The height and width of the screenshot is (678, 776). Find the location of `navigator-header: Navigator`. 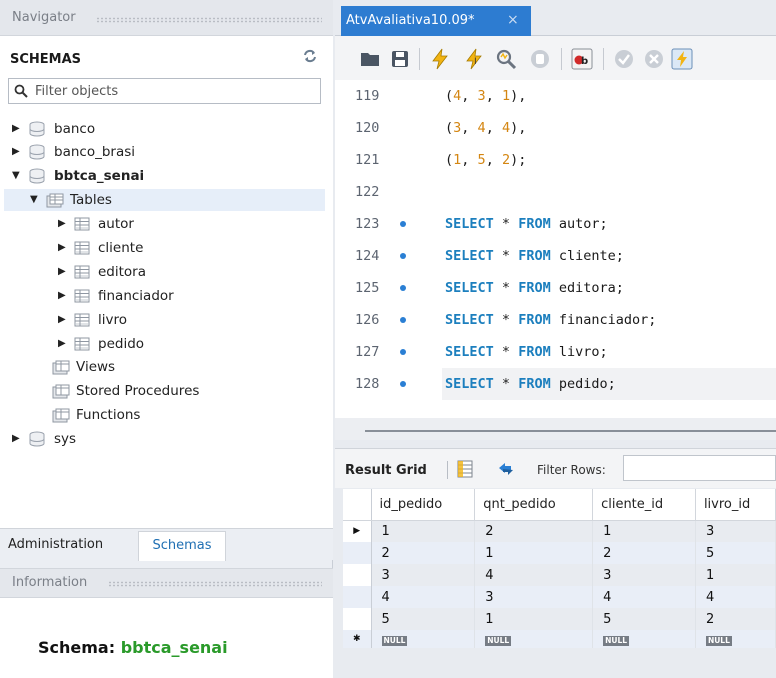

navigator-header: Navigator is located at coordinates (166, 18).